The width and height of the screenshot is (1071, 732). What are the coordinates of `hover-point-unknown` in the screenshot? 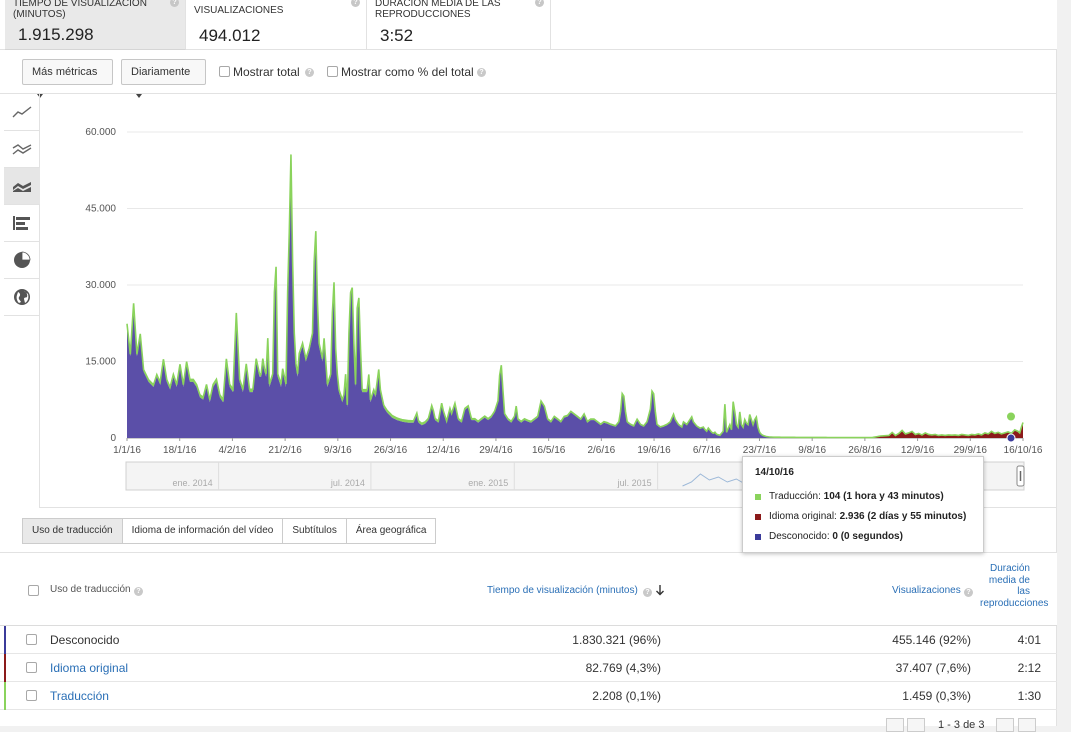 It's located at (1011, 438).